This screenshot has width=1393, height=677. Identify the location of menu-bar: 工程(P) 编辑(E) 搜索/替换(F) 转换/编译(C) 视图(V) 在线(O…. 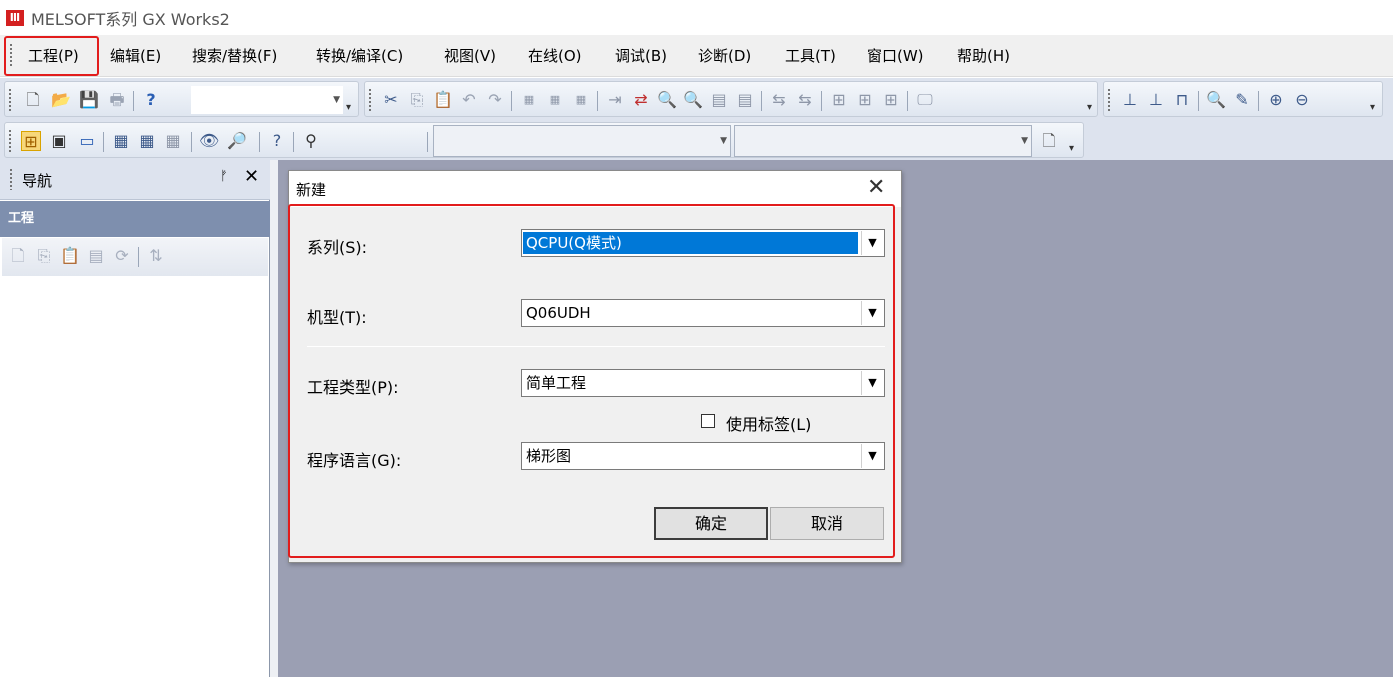
(696, 56).